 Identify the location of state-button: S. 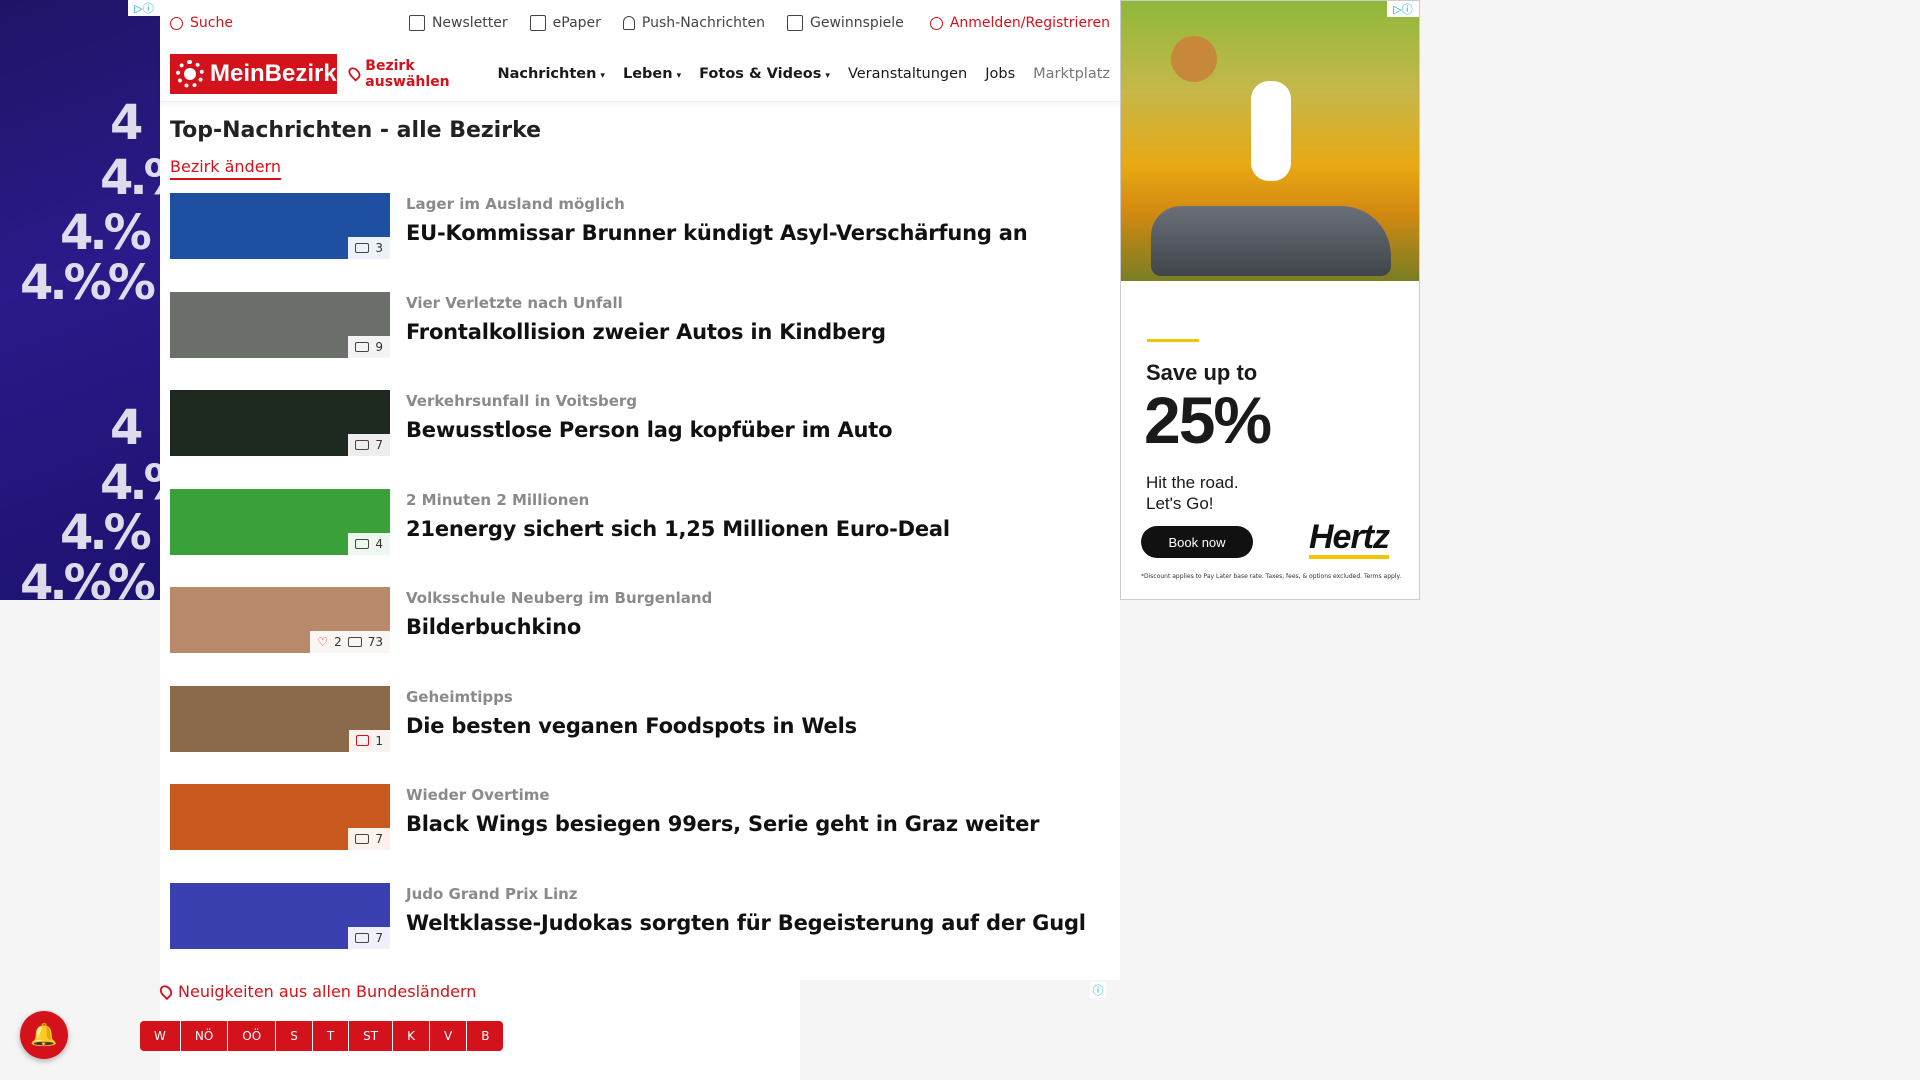
(294, 1036).